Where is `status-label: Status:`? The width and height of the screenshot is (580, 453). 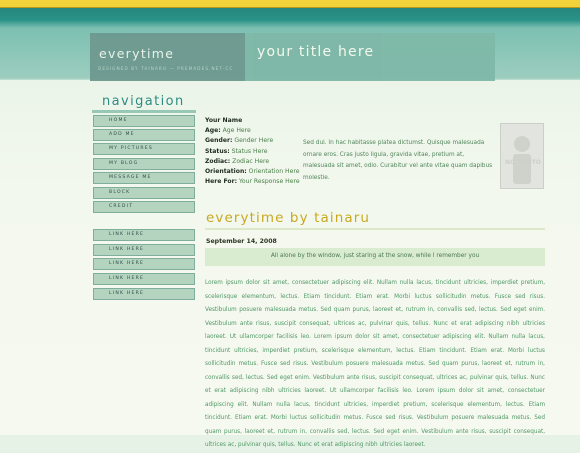 status-label: Status: is located at coordinates (217, 151).